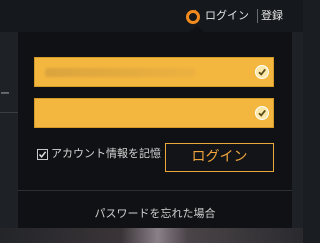 Image resolution: width=320 pixels, height=243 pixels. What do you see at coordinates (193, 16) in the screenshot?
I see `origin-icon` at bounding box center [193, 16].